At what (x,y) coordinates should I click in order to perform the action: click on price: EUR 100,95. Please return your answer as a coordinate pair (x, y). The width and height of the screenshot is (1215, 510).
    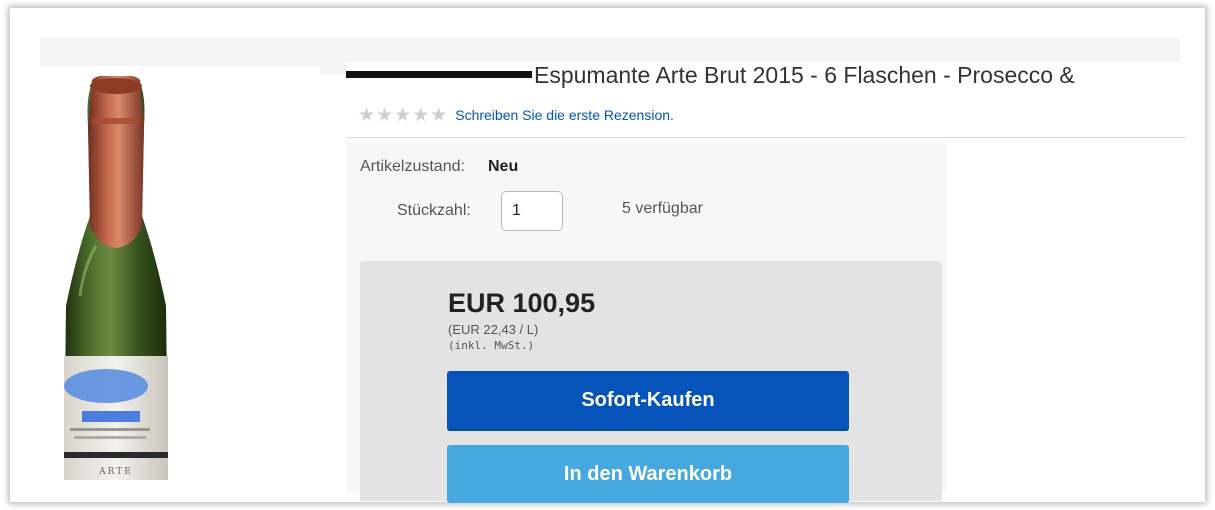
    Looking at the image, I should click on (522, 303).